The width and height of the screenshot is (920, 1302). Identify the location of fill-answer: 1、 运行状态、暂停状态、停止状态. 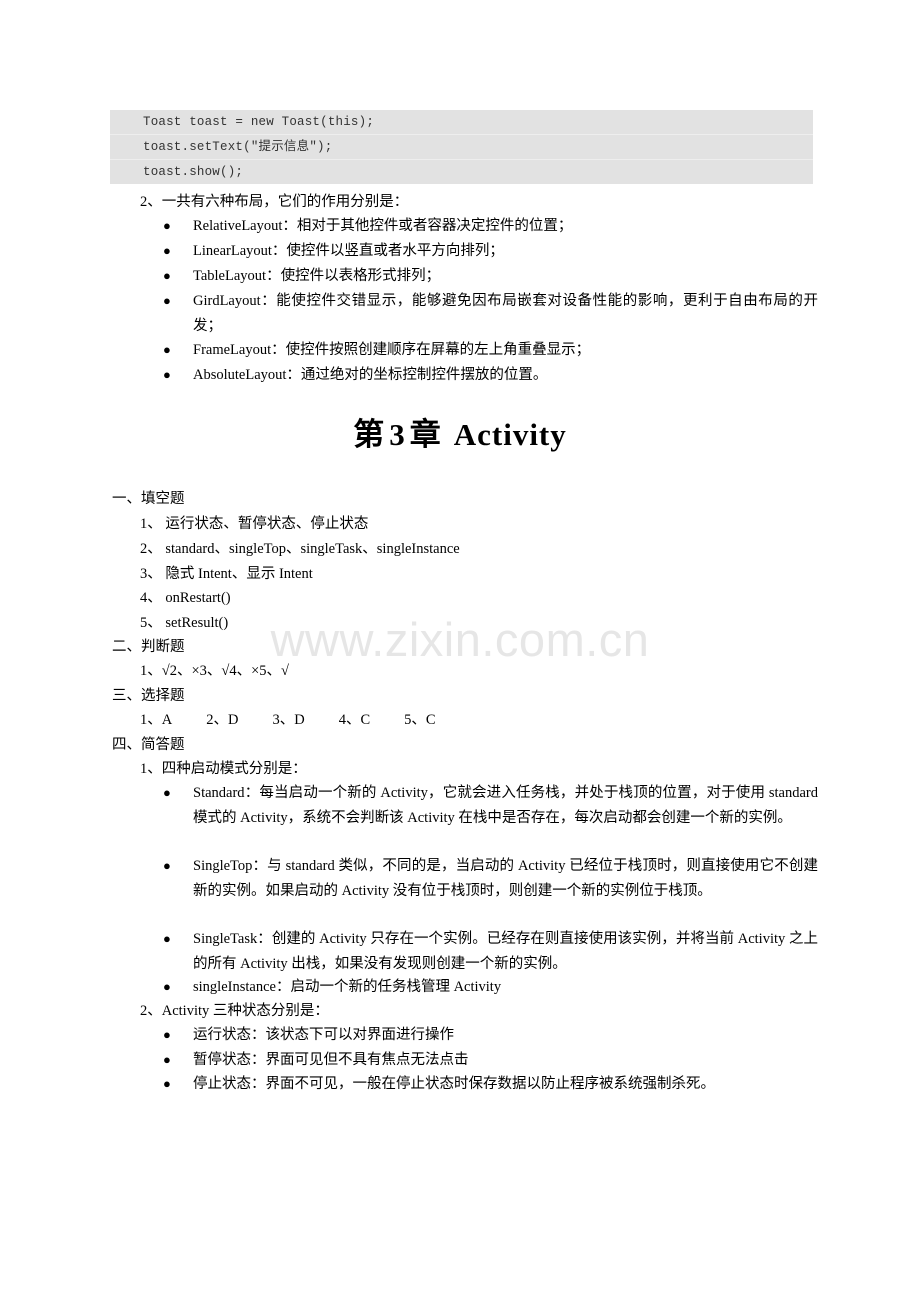
(254, 524).